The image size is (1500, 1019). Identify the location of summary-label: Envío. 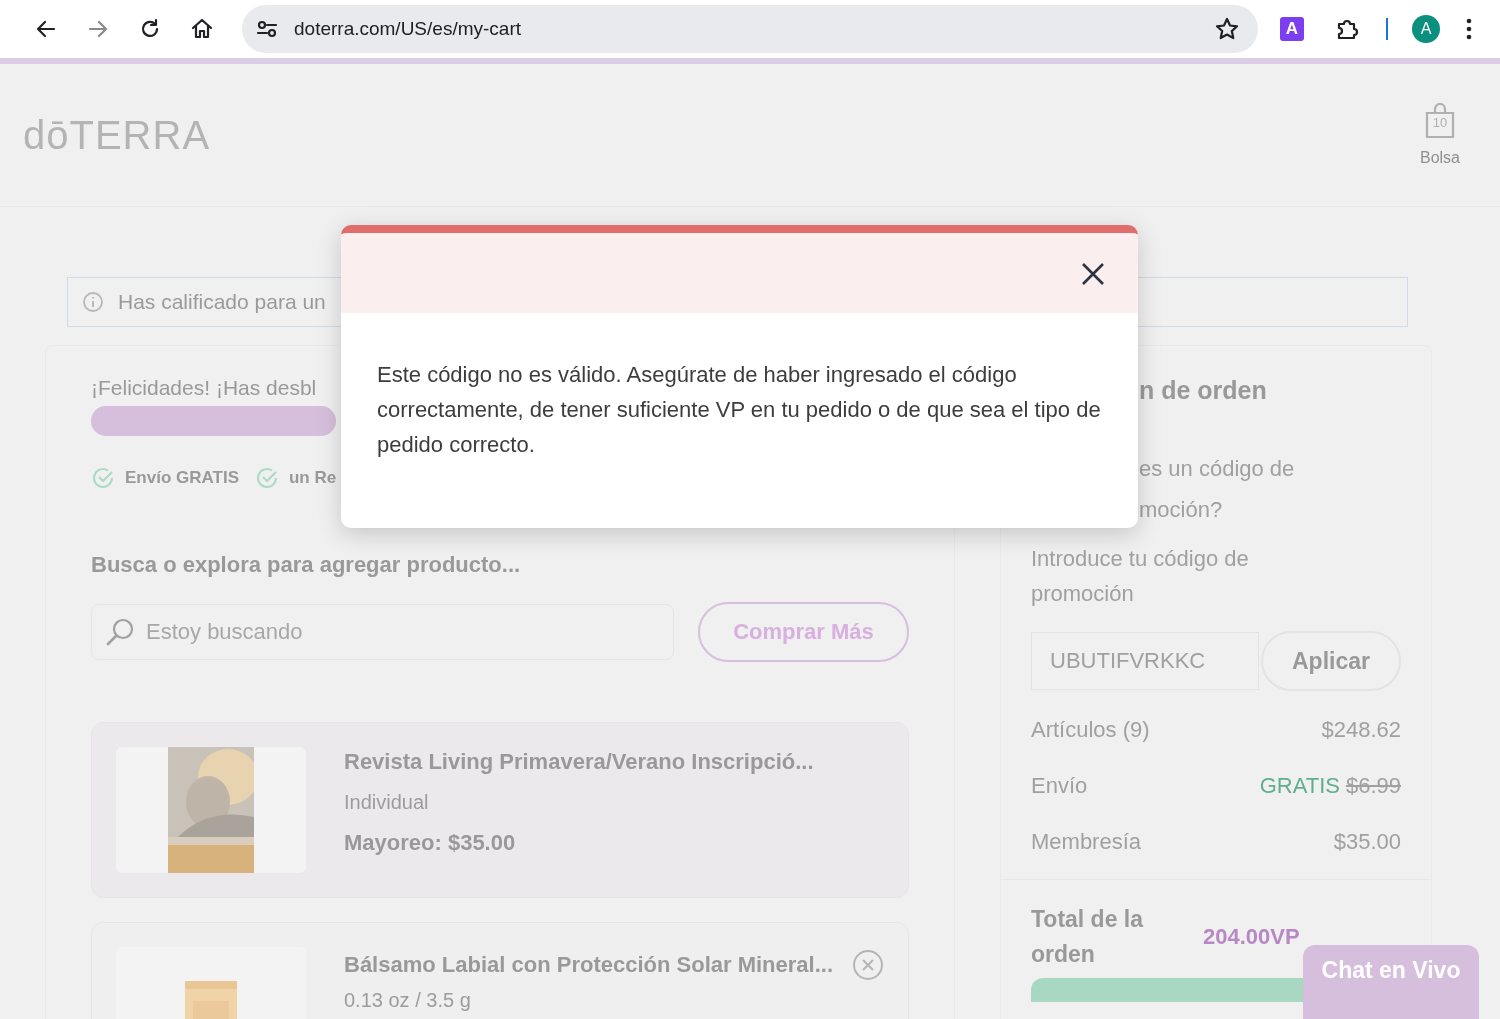
(1059, 786).